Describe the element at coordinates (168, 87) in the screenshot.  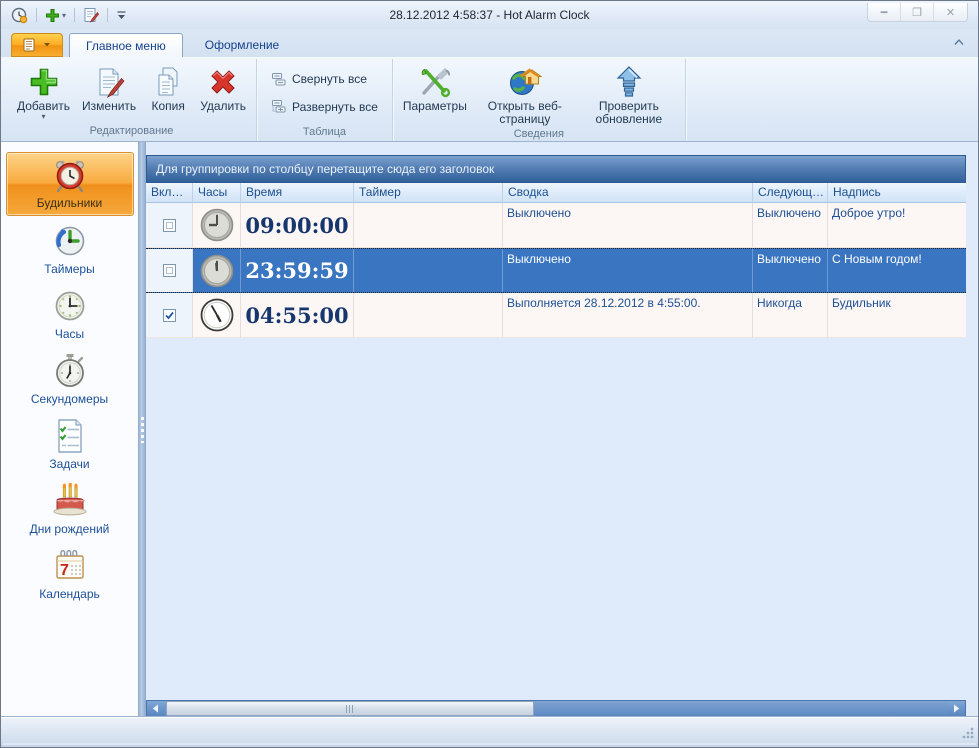
I see `copy-button: Копия` at that location.